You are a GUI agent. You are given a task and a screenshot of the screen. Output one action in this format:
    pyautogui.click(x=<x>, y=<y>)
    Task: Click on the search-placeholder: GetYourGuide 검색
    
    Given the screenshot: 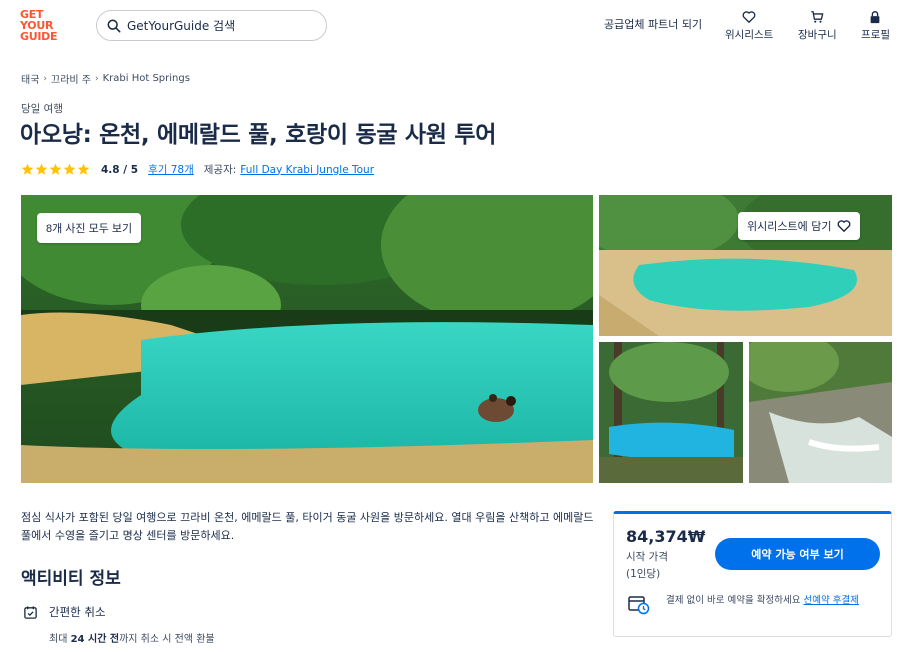 What is the action you would take?
    pyautogui.click(x=181, y=26)
    